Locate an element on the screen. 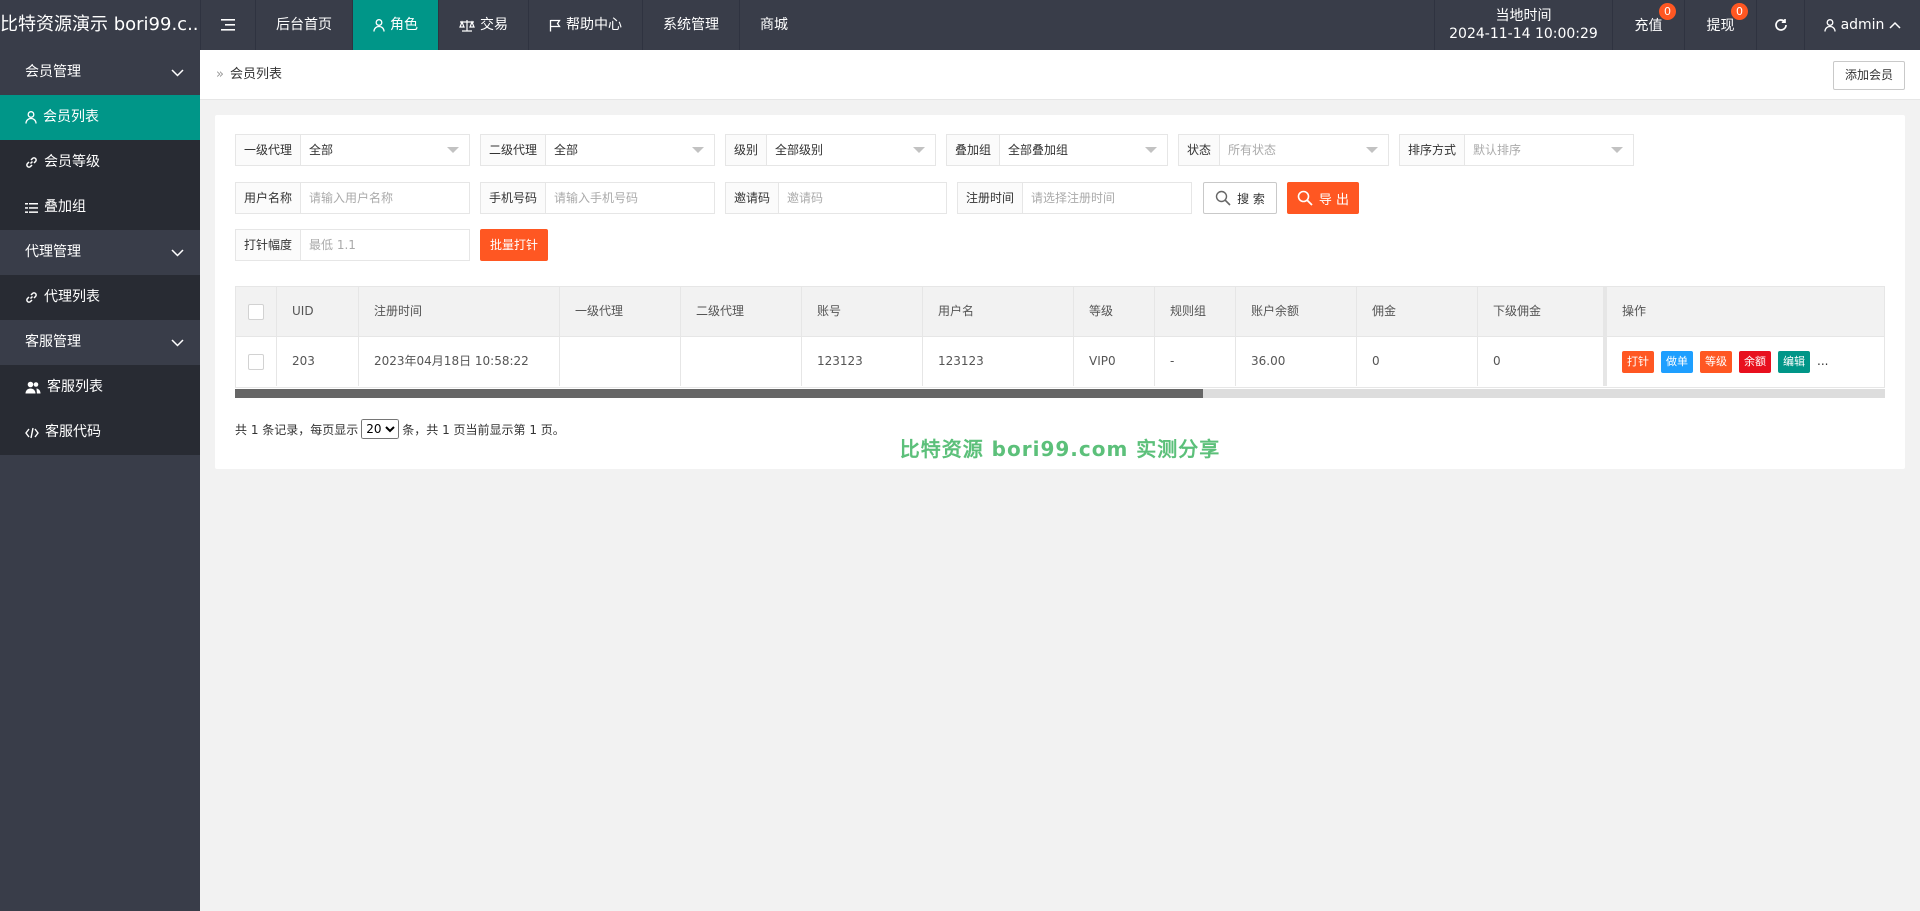  regtime-input is located at coordinates (1107, 198).